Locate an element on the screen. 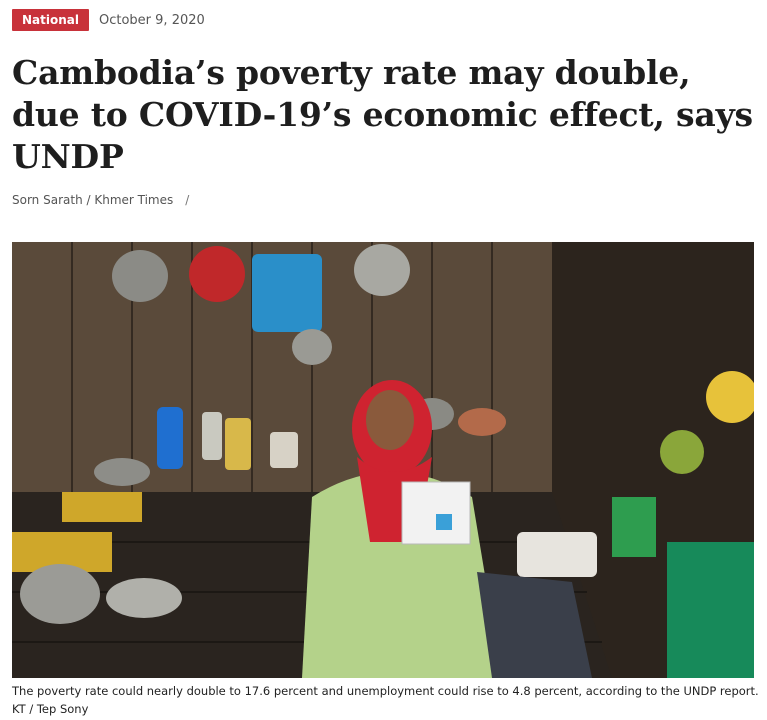 The width and height of the screenshot is (767, 720). byline: Sorn Sarath / Khmer Times / is located at coordinates (100, 200).